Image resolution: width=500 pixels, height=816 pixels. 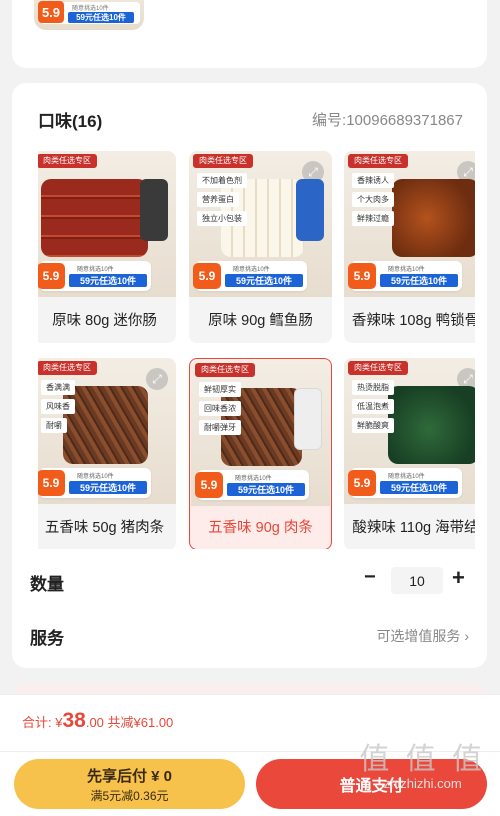 I want to click on product-thumbnail: 5.9 随意挑选10件 59元任选10件, so click(x=89, y=15).